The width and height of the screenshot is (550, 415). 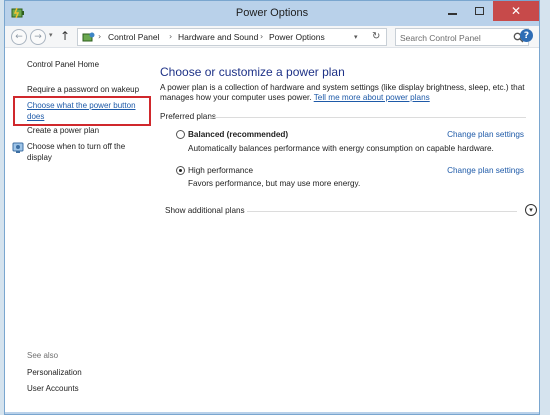 What do you see at coordinates (376, 36) in the screenshot?
I see `refresh-icon: ↻` at bounding box center [376, 36].